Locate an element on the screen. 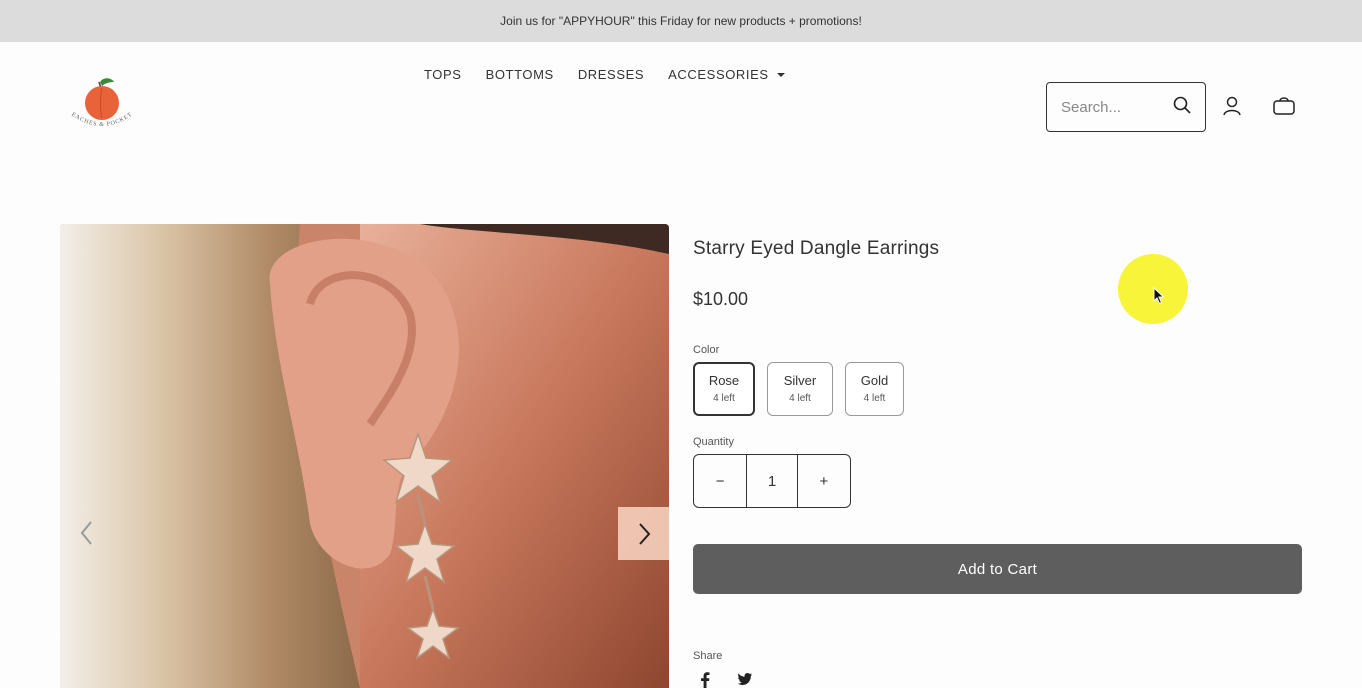 This screenshot has height=688, width=1362. mouse-cursor-icon is located at coordinates (1159, 298).